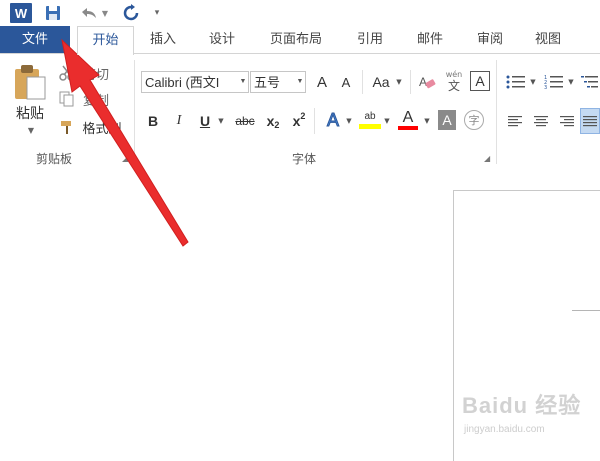 This screenshot has width=600, height=461. What do you see at coordinates (105, 40) in the screenshot?
I see `tab-home: 开始` at bounding box center [105, 40].